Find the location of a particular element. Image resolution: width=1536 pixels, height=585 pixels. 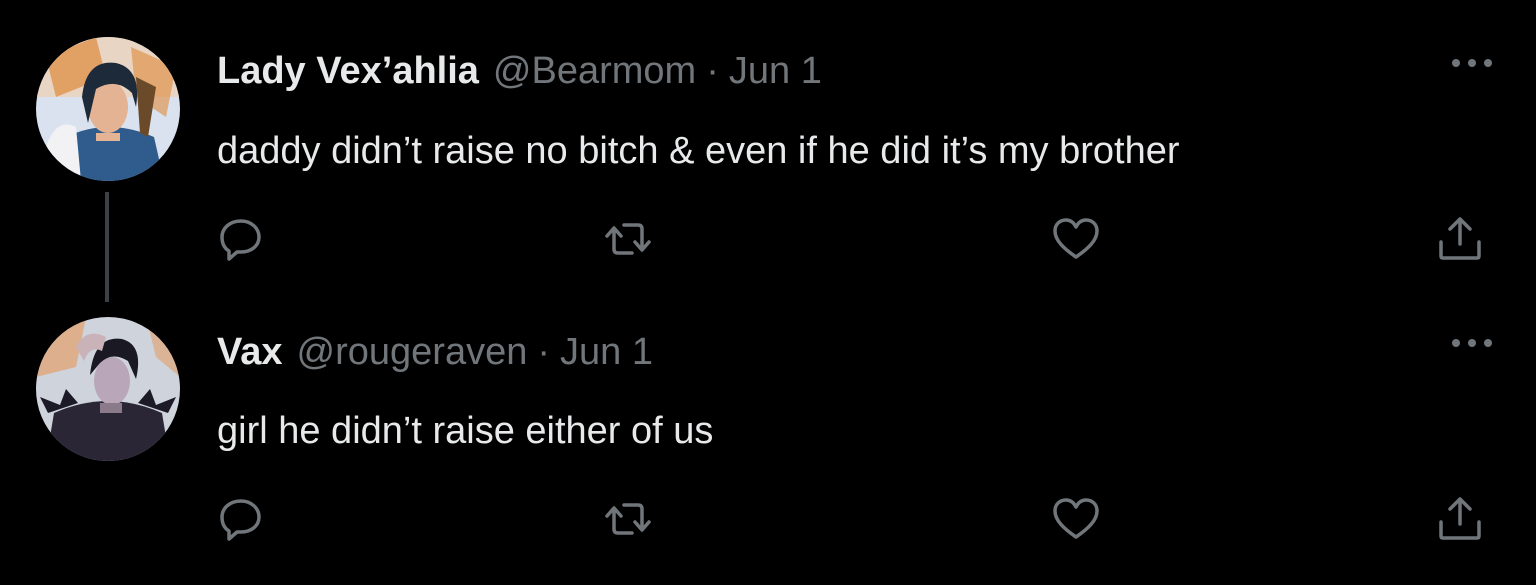

tweet-text: girl he didn’t raise either of us is located at coordinates (465, 431).